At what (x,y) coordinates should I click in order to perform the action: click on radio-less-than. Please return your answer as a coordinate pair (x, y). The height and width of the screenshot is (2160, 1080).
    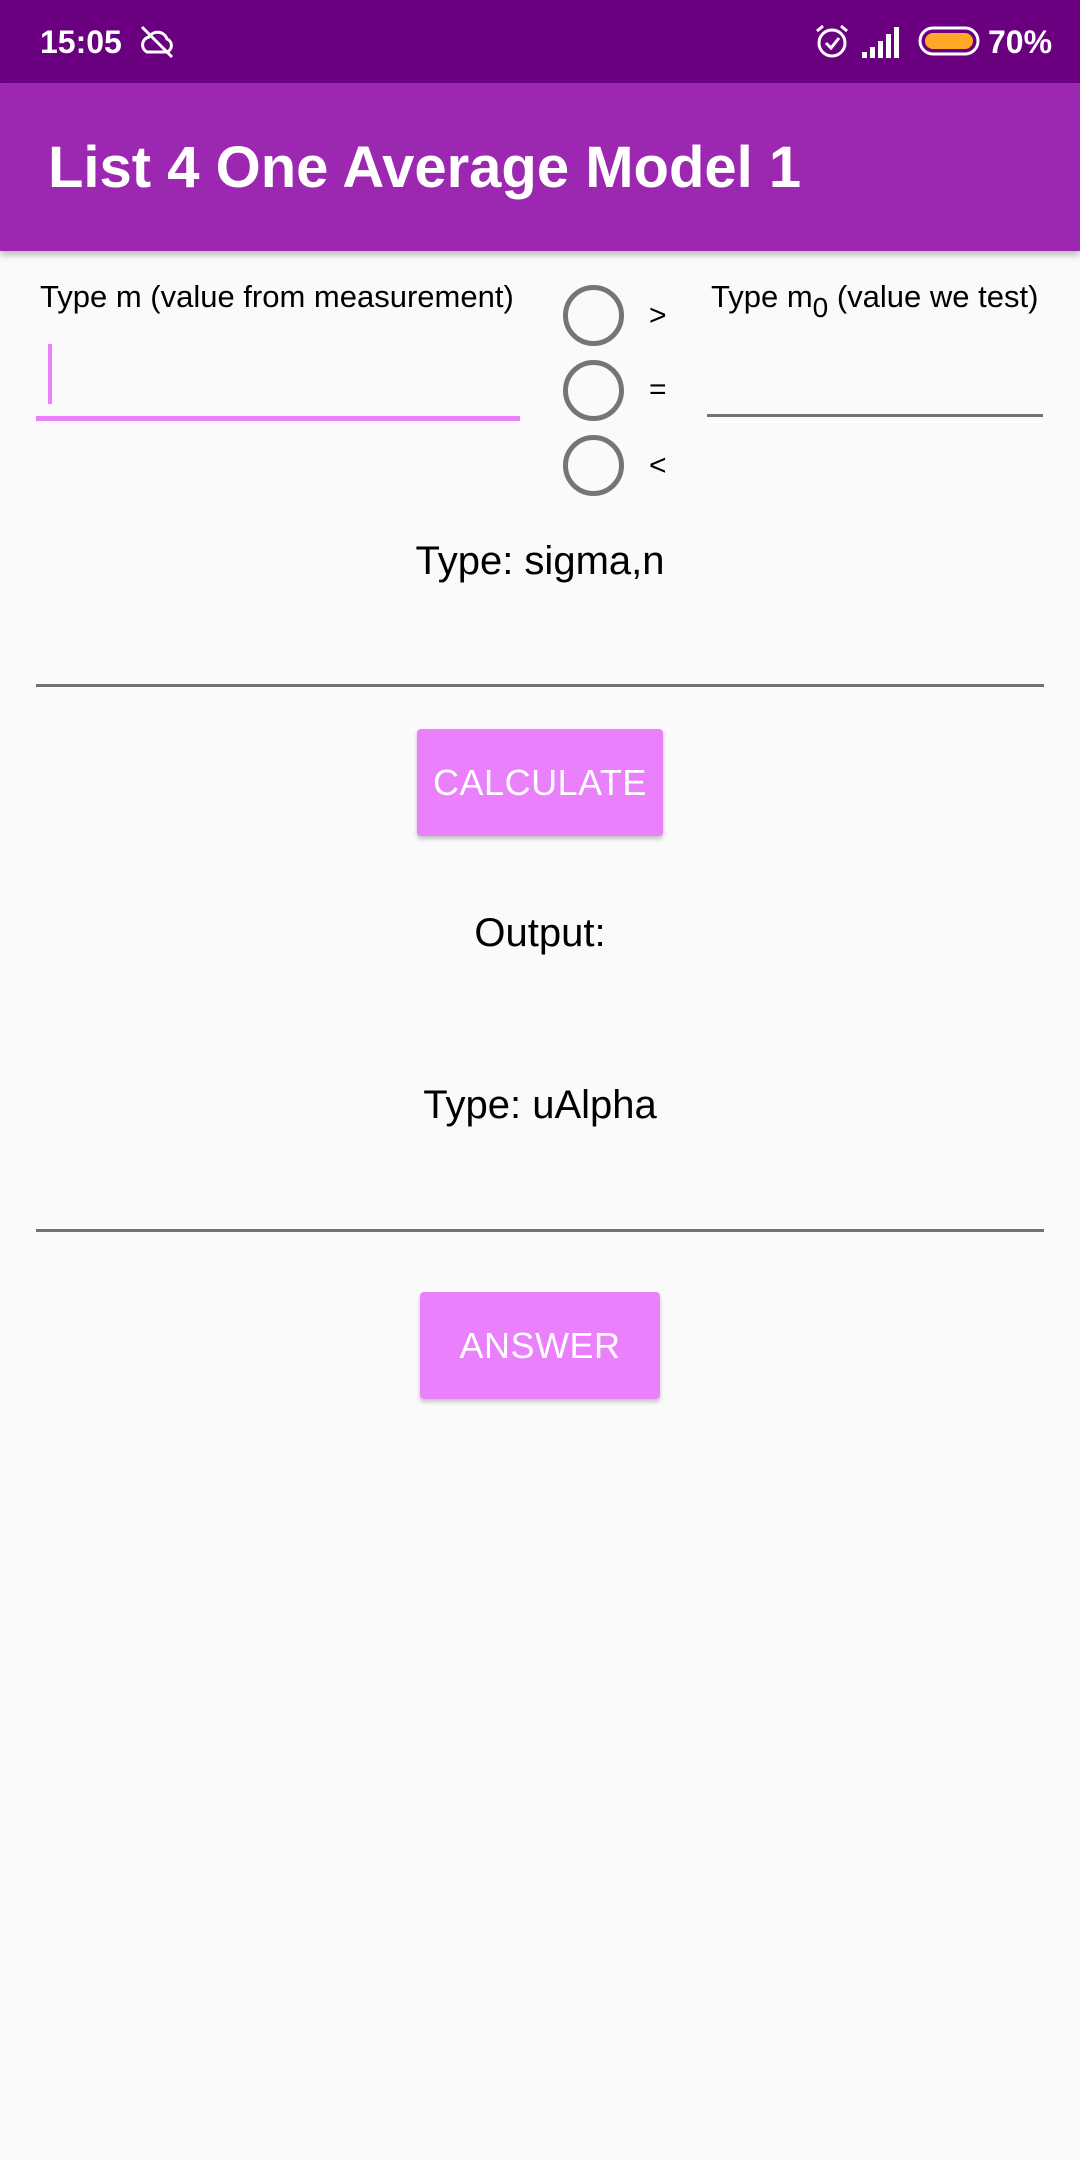
    Looking at the image, I should click on (593, 465).